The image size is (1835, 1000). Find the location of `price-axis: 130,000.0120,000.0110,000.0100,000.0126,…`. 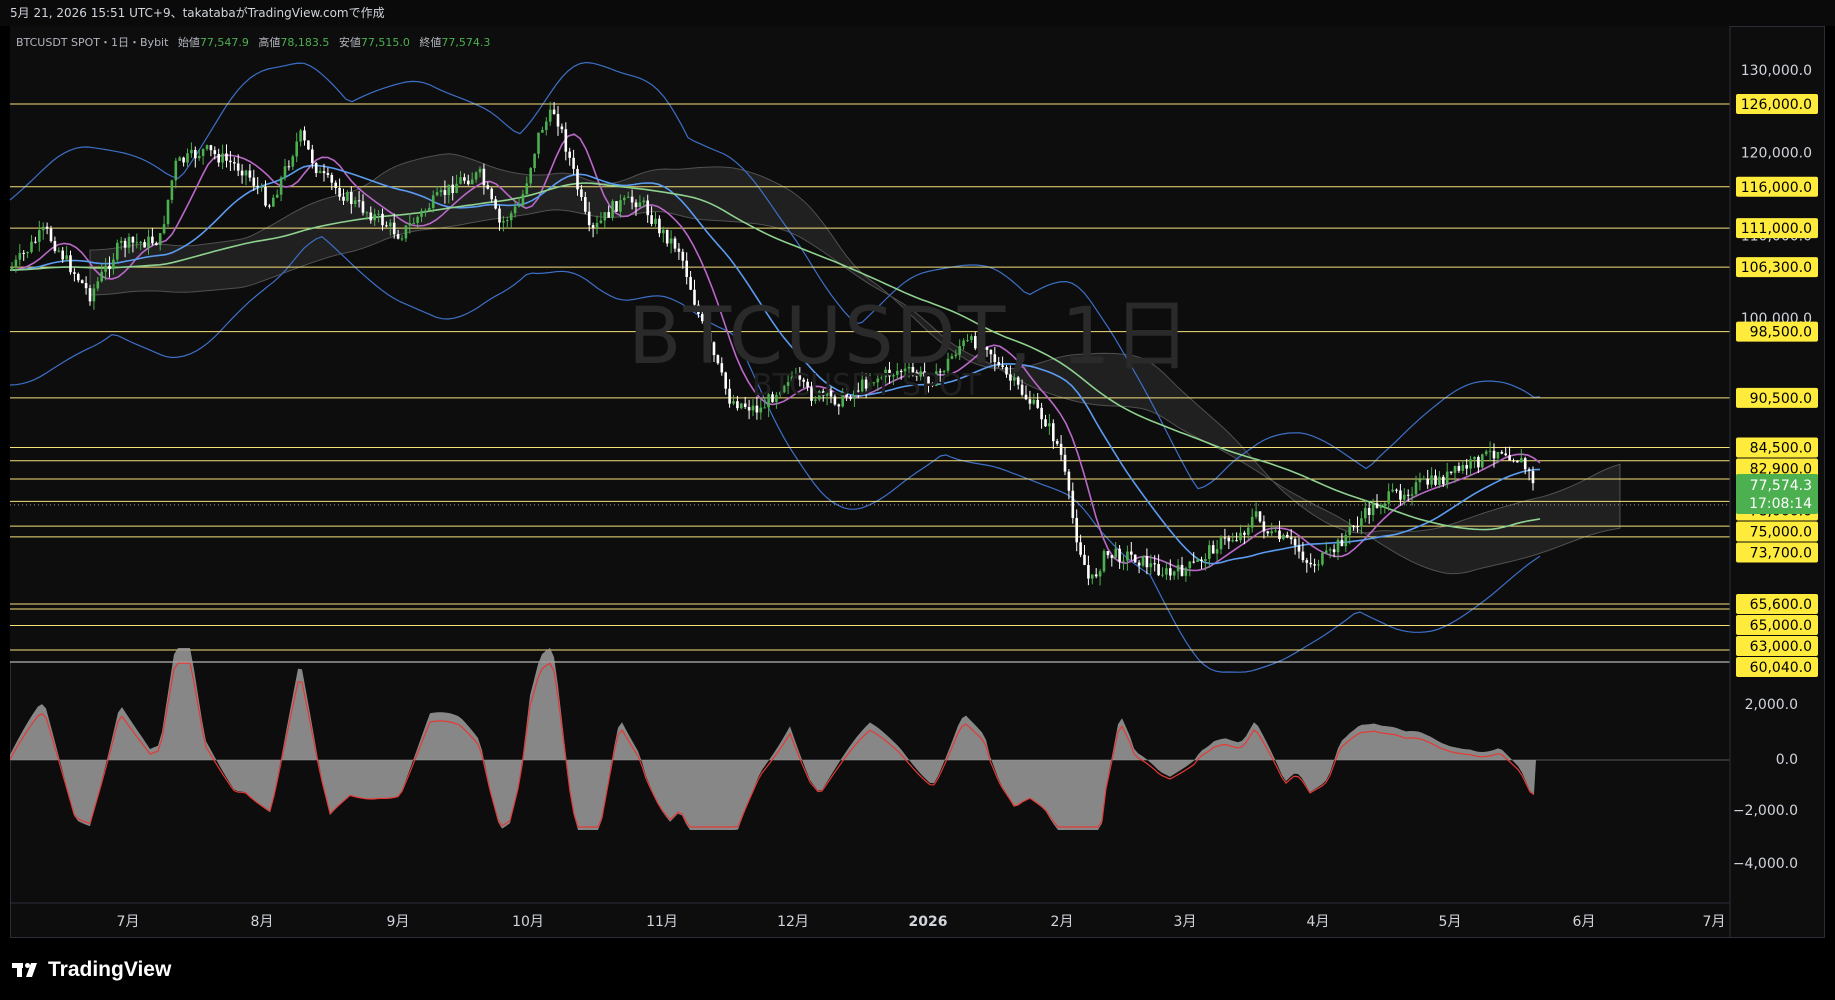

price-axis: 130,000.0120,000.0110,000.0100,000.0126,… is located at coordinates (1775, 467).